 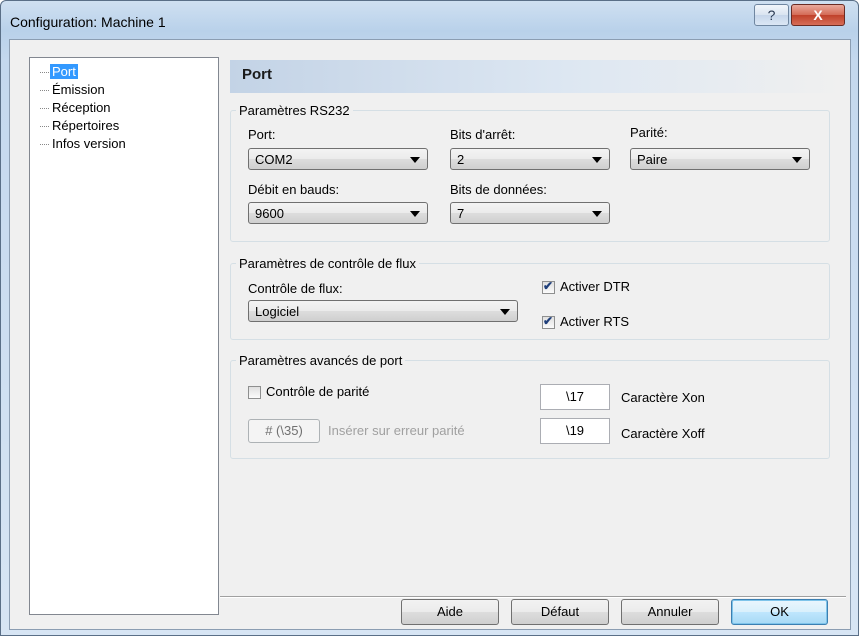 I want to click on tree-item-label: Répertoires, so click(x=86, y=125).